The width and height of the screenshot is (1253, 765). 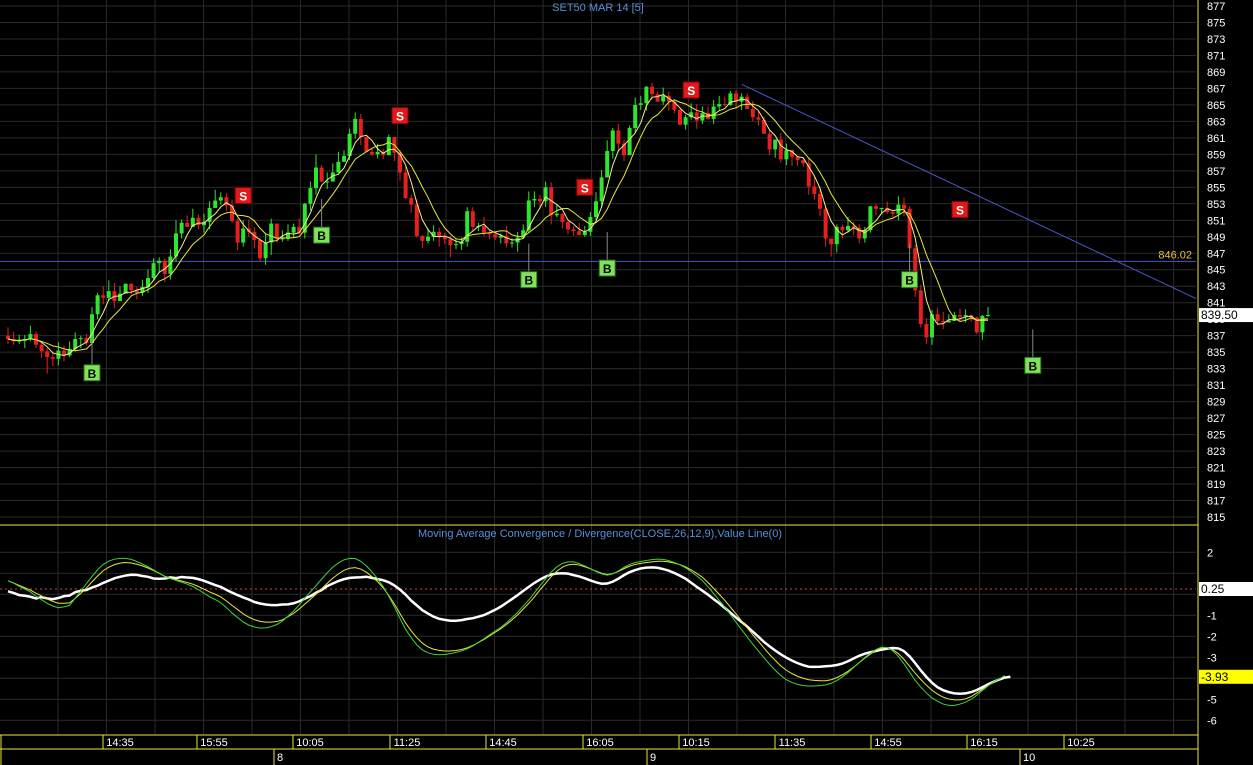 I want to click on price-tick-label: 823, so click(x=1216, y=452).